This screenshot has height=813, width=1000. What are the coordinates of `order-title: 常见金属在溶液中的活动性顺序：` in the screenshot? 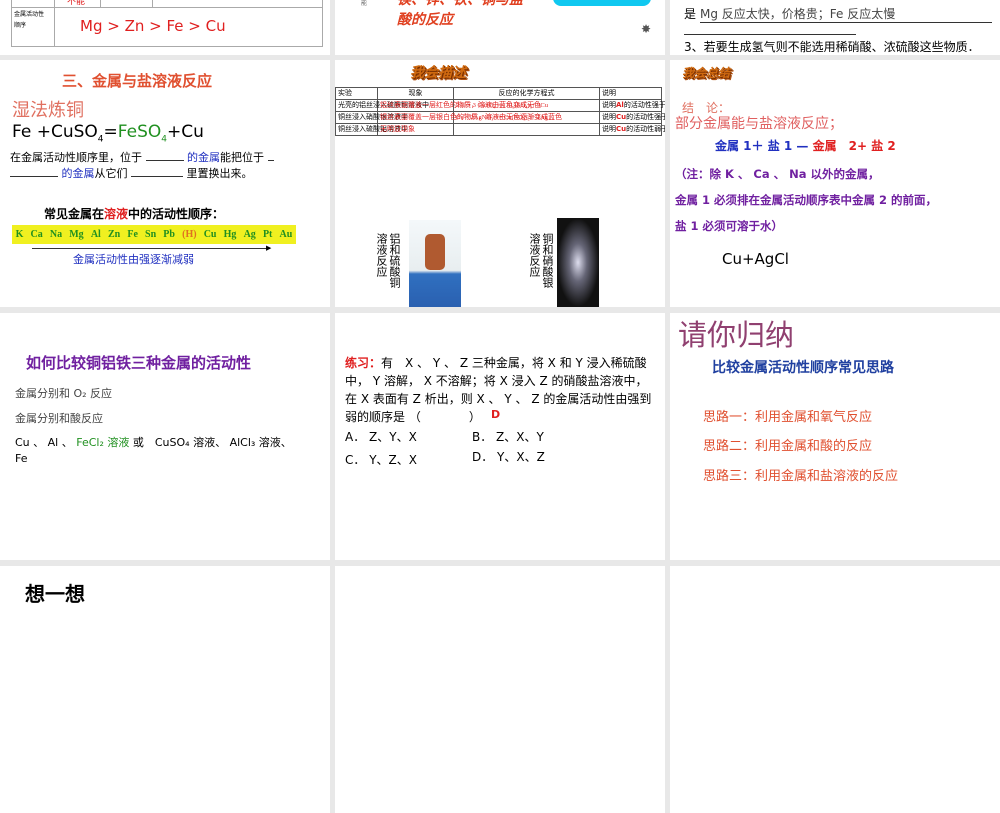 It's located at (134, 214).